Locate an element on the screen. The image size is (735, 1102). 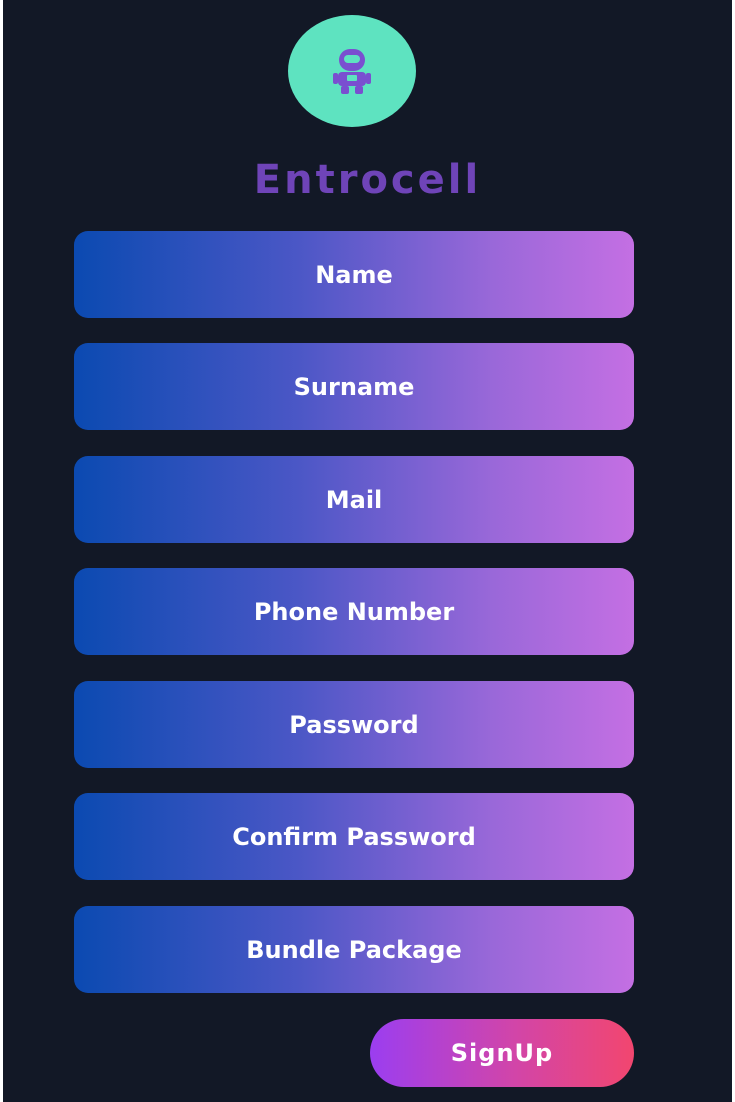
surname-input is located at coordinates (354, 386).